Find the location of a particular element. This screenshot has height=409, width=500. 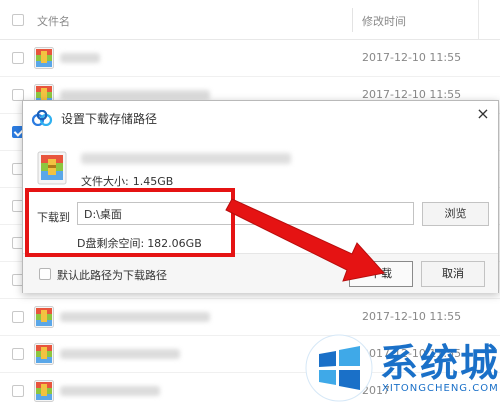

watermark: 系统城 XITONGCHENG.COM is located at coordinates (400, 369).